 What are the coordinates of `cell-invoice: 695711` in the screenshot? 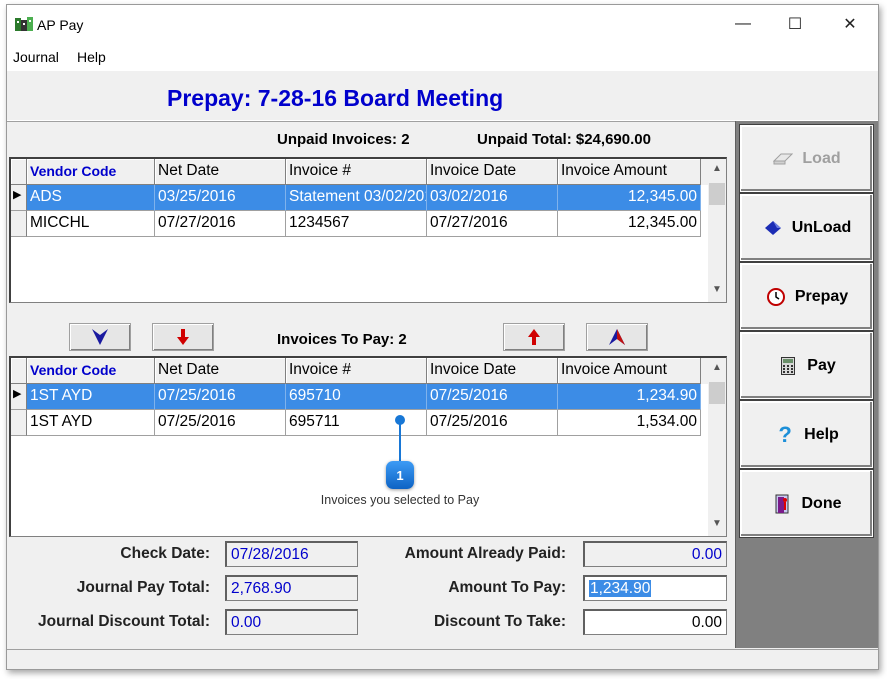 It's located at (356, 423).